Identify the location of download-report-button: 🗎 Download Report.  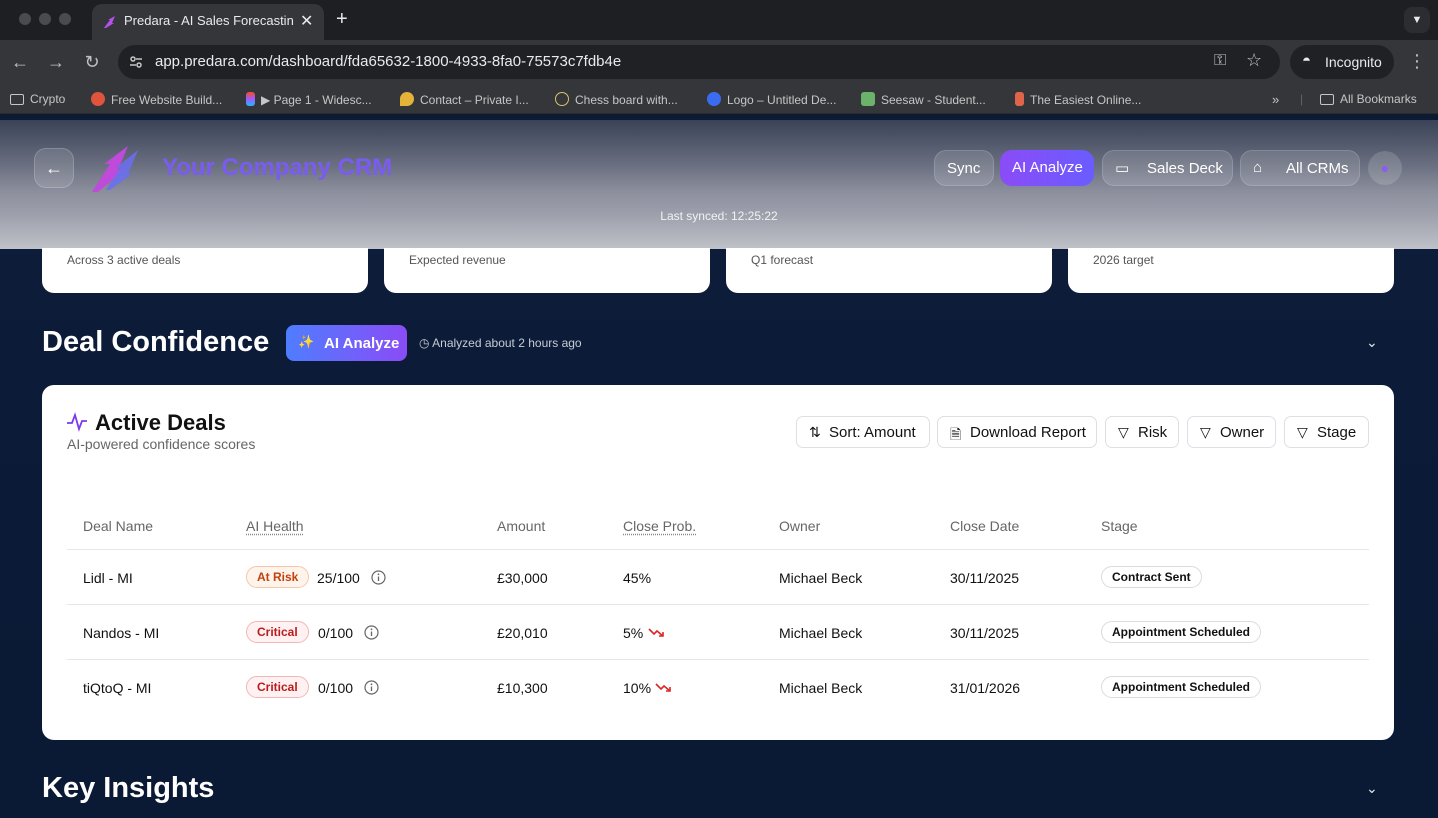
(1017, 432).